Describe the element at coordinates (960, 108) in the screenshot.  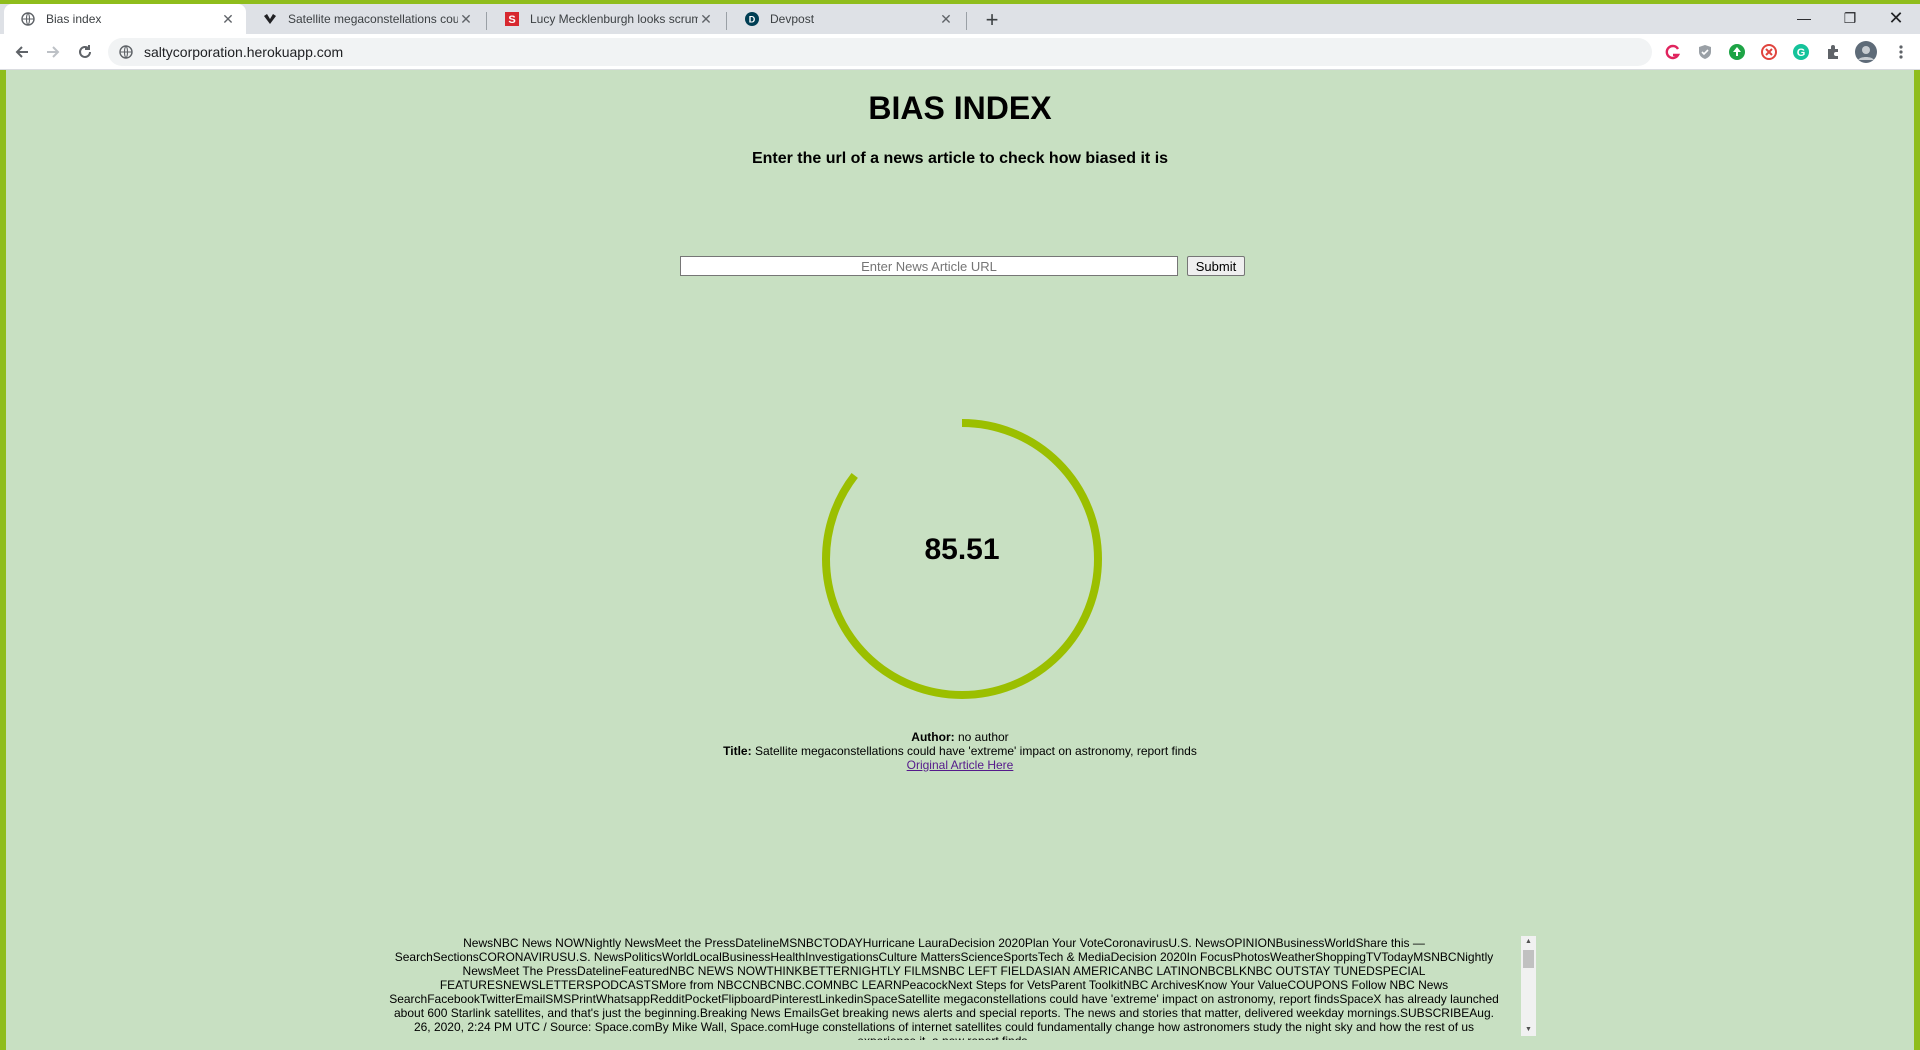
I see `page-title: BIAS INDEX` at that location.